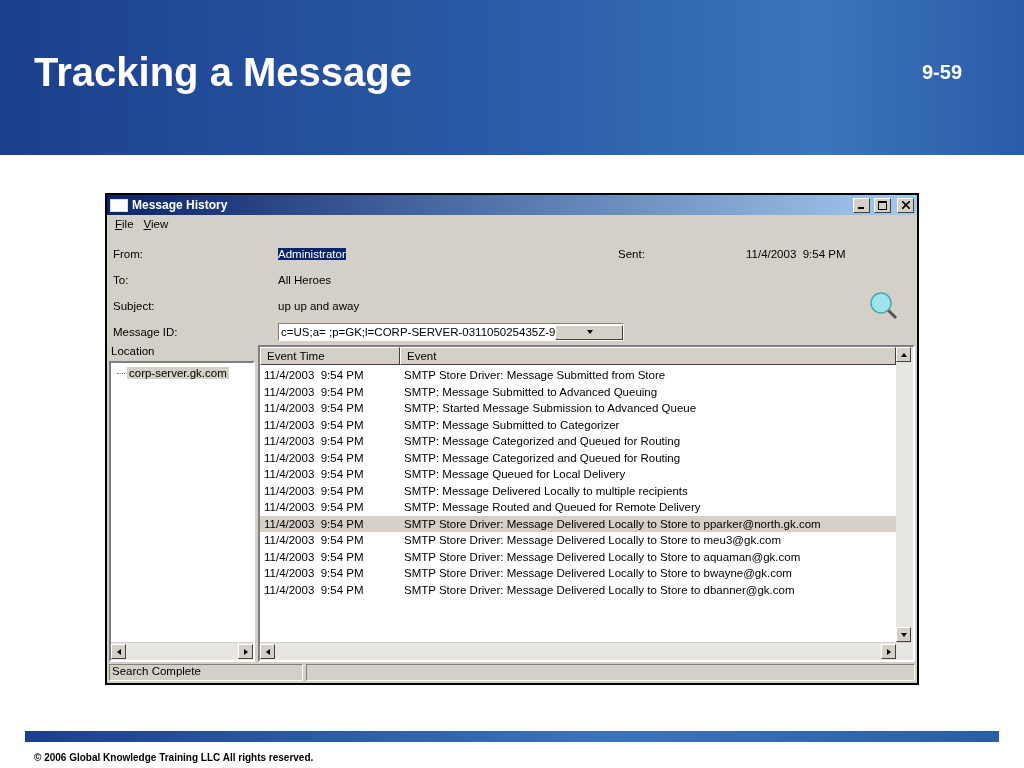 This screenshot has height=768, width=1024. I want to click on column-header: Event, so click(648, 356).